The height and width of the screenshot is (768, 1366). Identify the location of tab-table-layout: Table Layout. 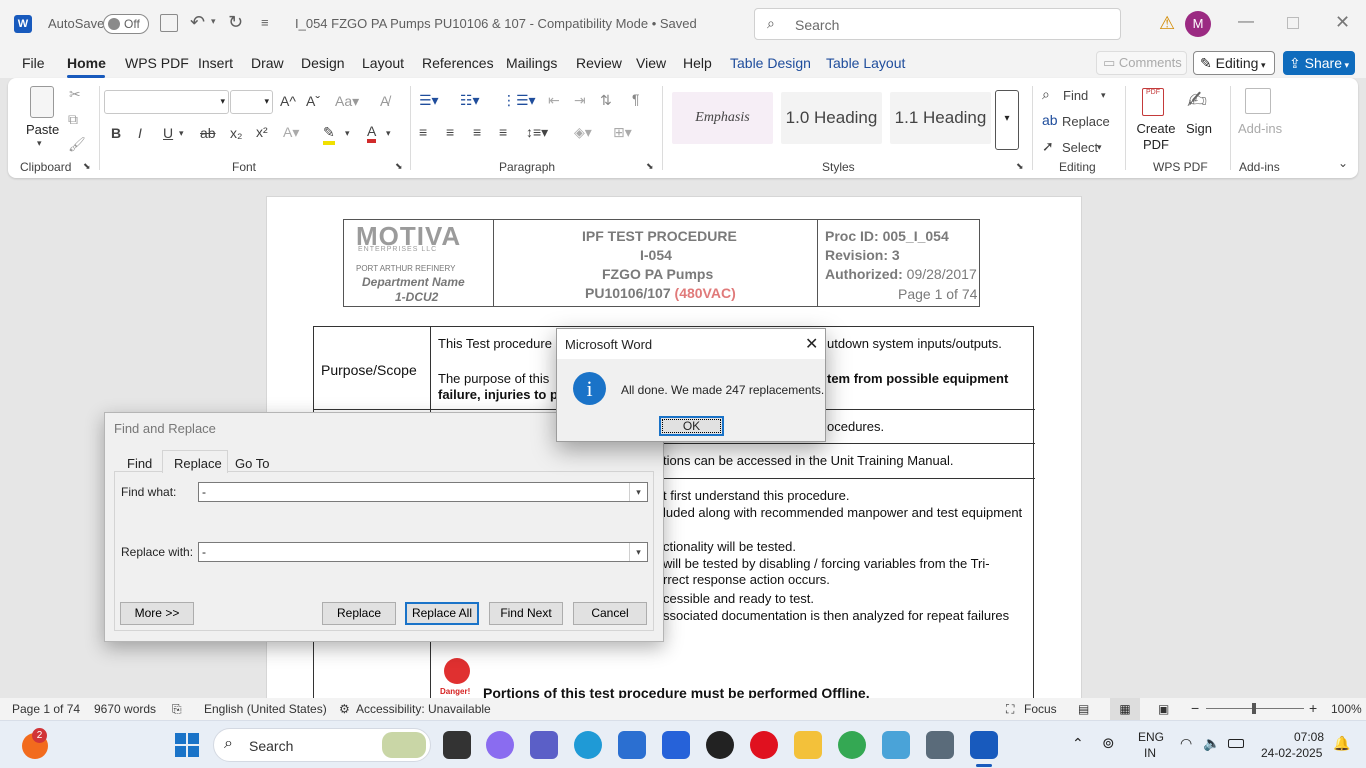
(865, 63).